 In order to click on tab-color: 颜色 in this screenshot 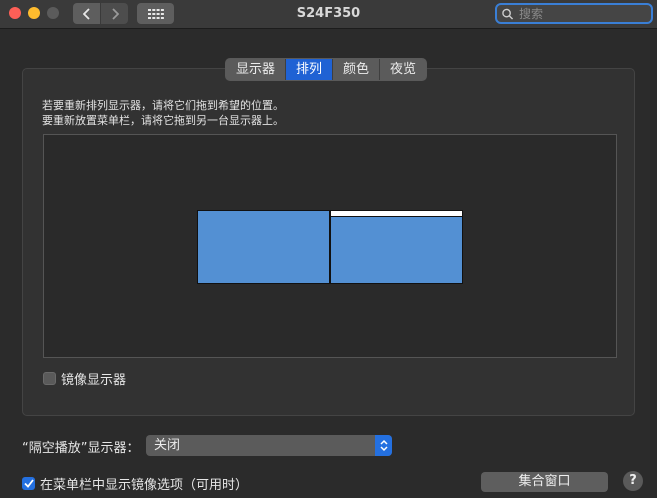, I will do `click(357, 69)`.